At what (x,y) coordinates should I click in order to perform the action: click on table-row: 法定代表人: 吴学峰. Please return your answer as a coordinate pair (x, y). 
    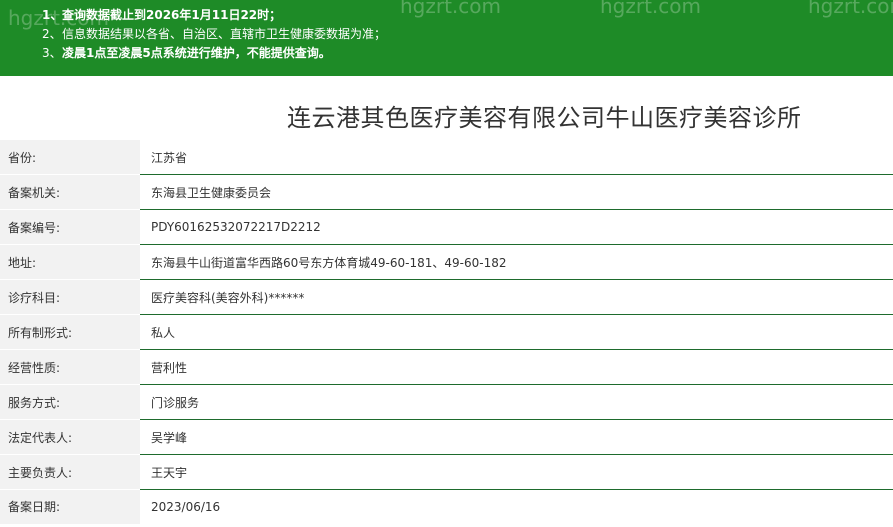
    Looking at the image, I should click on (446, 437).